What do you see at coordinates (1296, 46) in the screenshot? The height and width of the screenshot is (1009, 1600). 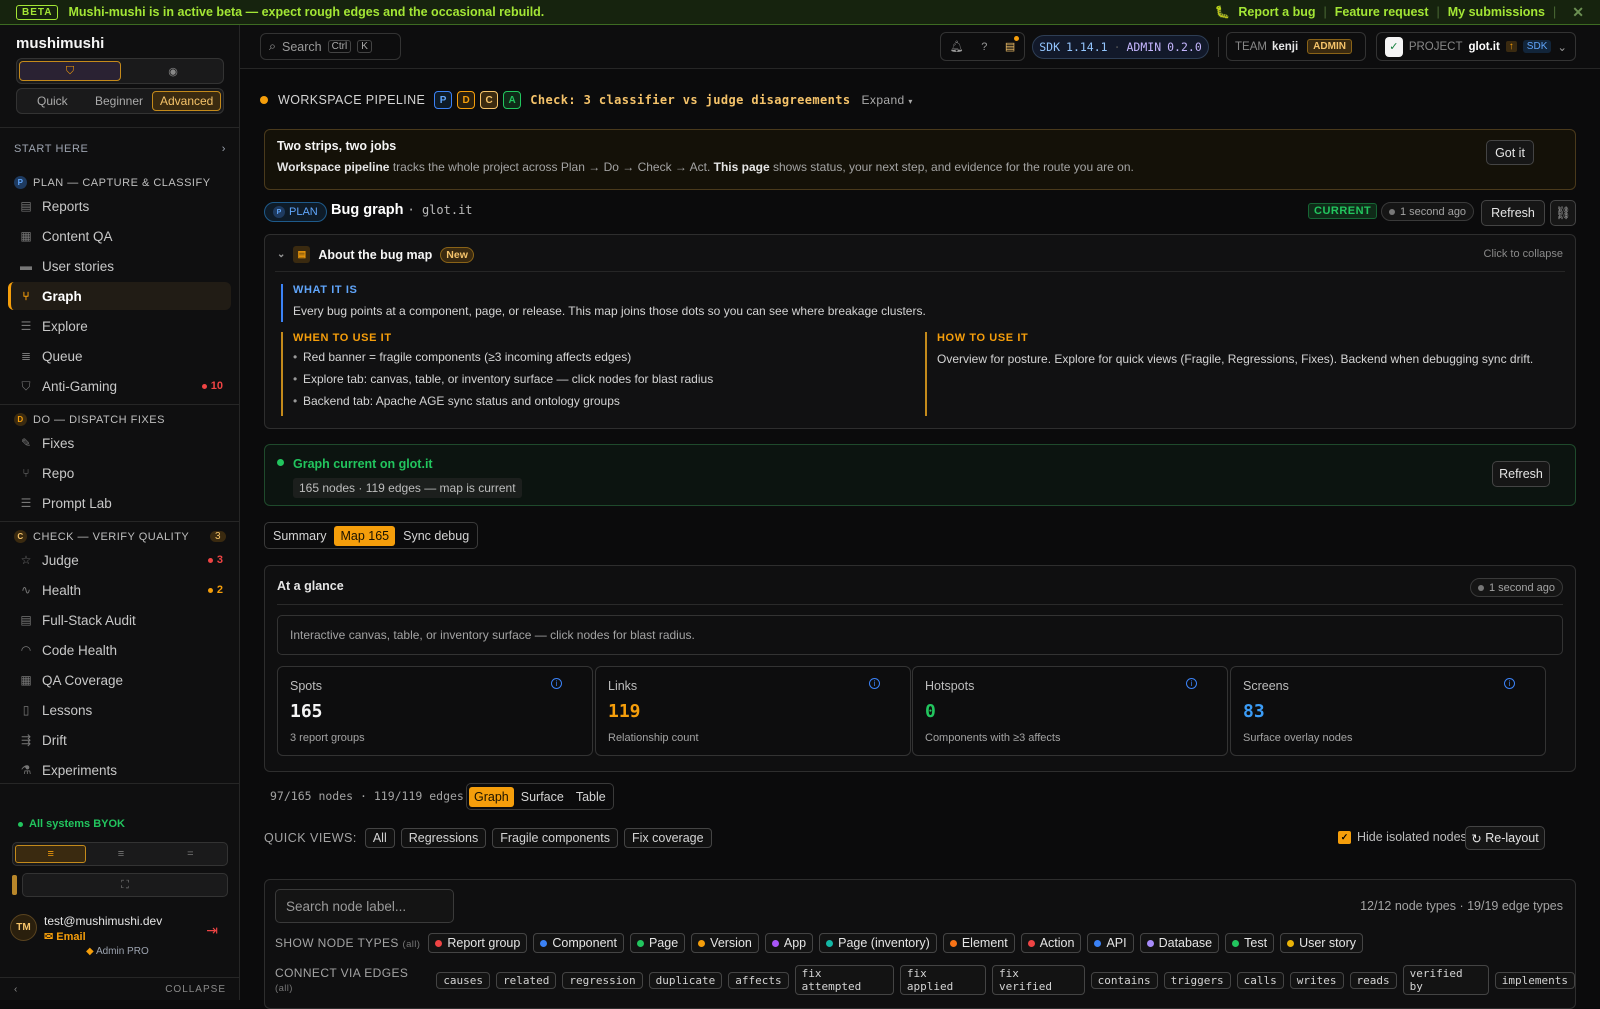 I see `team-switcher: TEAM kenji ADMIN` at bounding box center [1296, 46].